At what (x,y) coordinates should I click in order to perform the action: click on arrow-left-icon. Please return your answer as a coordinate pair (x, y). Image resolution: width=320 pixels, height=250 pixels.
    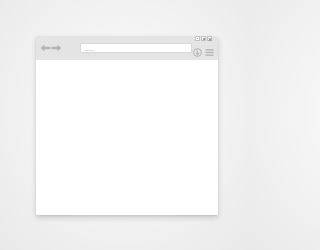
    Looking at the image, I should click on (45, 48).